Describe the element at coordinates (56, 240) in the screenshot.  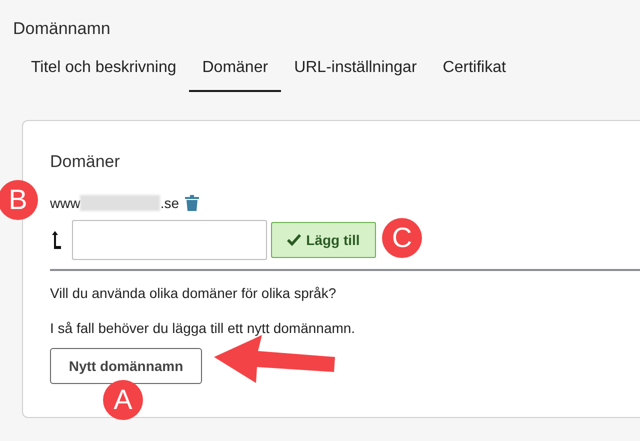
I see `turn-up-arrow-icon` at that location.